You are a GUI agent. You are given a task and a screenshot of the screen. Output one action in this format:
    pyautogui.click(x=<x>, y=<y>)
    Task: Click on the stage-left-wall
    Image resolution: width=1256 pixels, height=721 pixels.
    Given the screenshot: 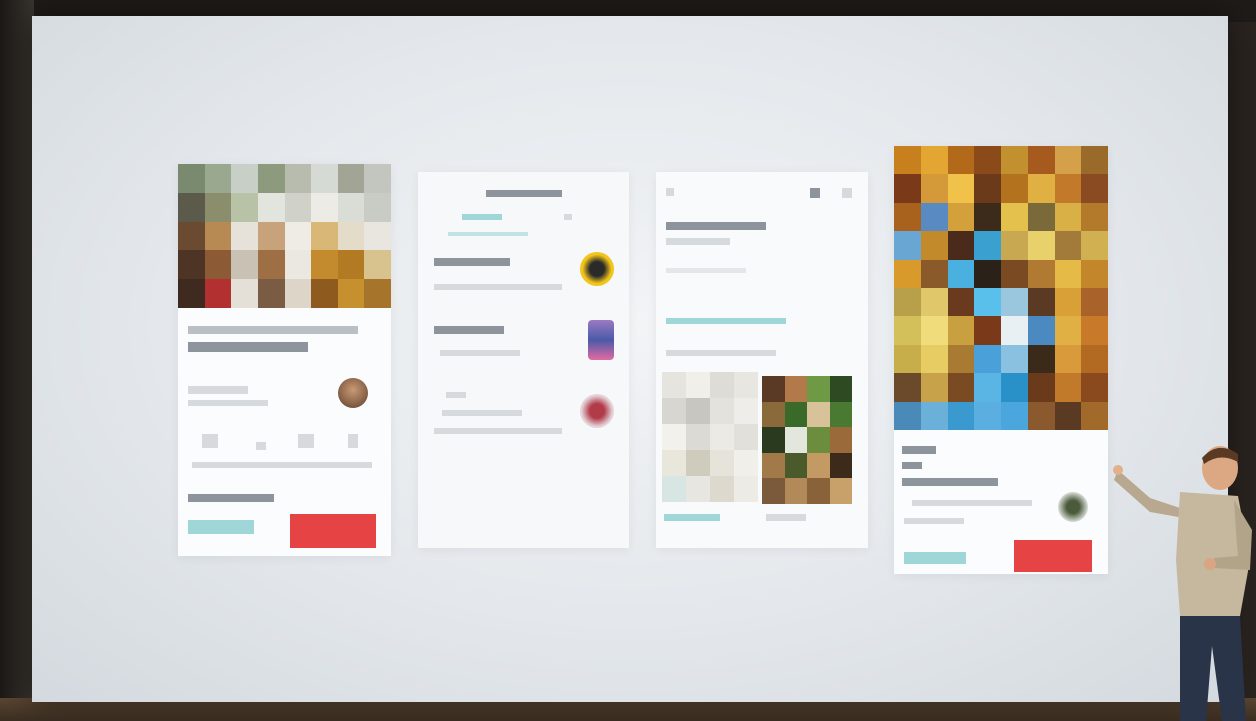 What is the action you would take?
    pyautogui.click(x=17, y=360)
    